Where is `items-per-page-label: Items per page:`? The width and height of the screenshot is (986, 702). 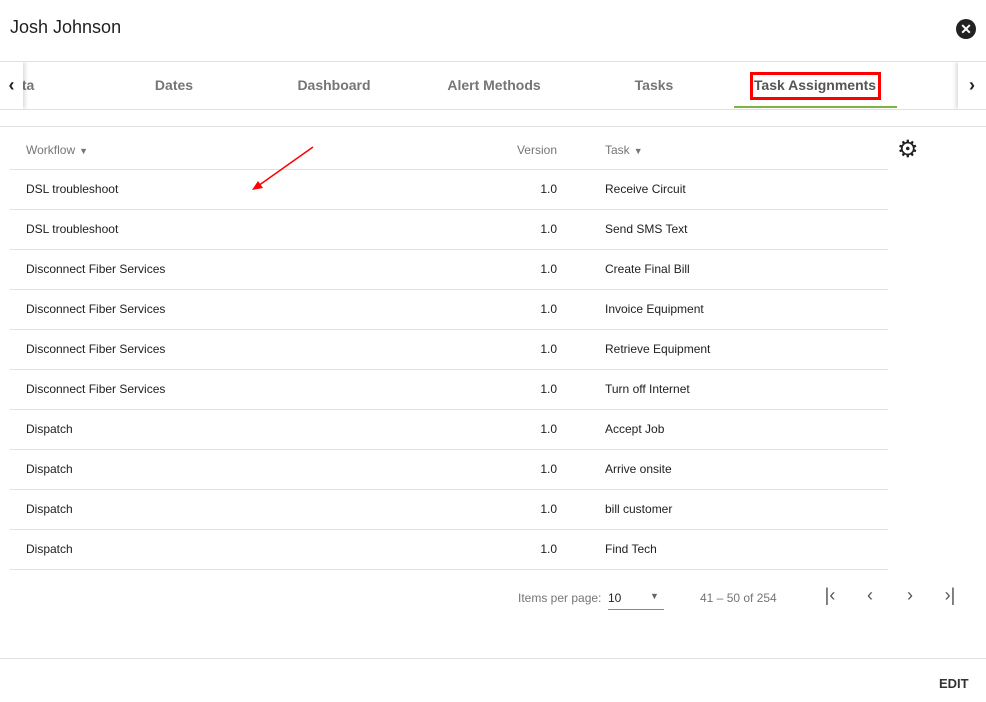
items-per-page-label: Items per page: is located at coordinates (560, 598).